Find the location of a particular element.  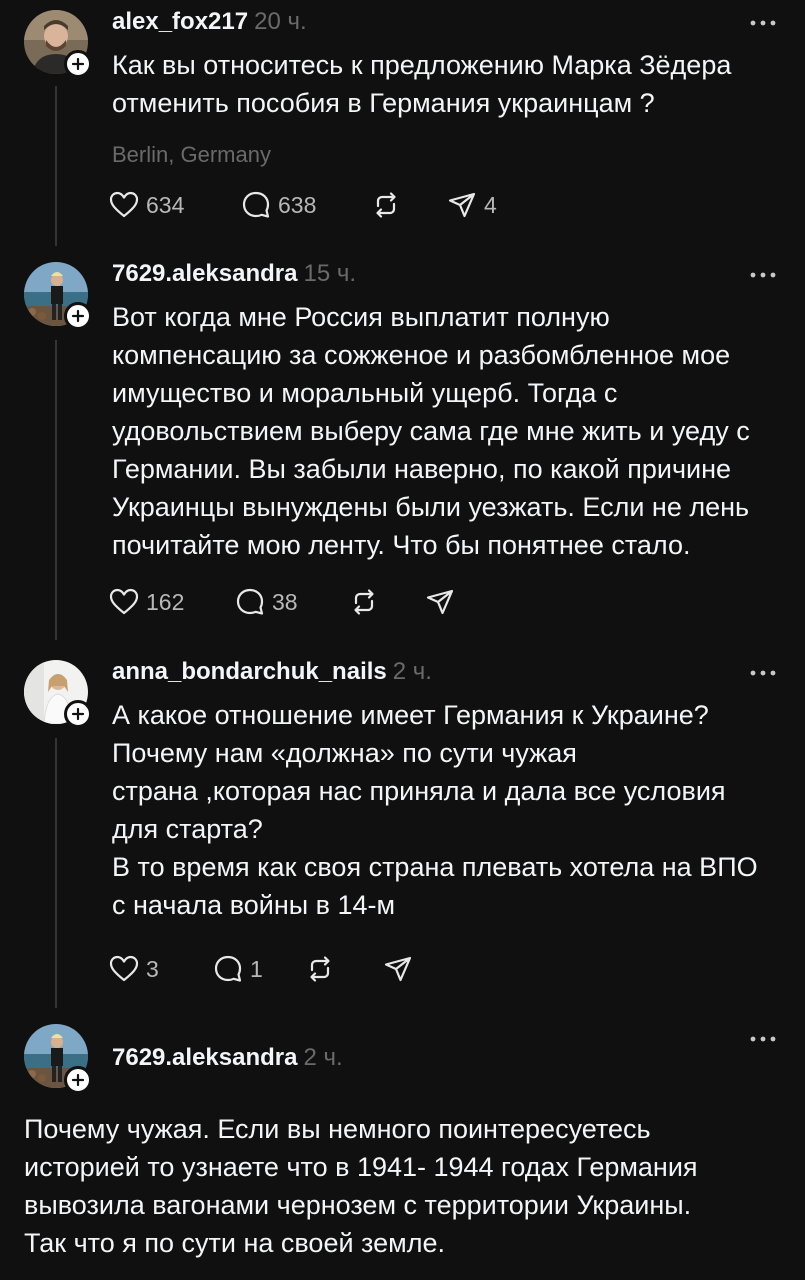

like-button: 162 is located at coordinates (146, 602).